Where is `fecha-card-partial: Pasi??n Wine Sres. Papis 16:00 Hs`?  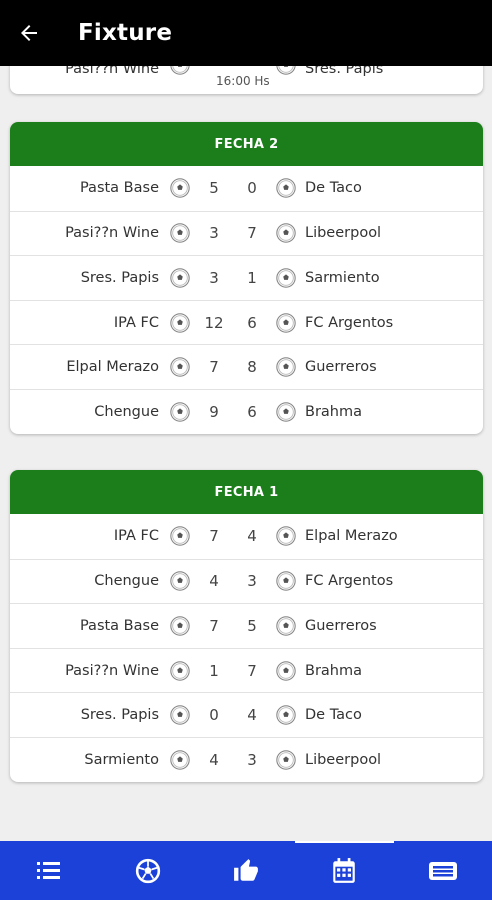 fecha-card-partial: Pasi??n Wine Sres. Papis 16:00 Hs is located at coordinates (246, 80).